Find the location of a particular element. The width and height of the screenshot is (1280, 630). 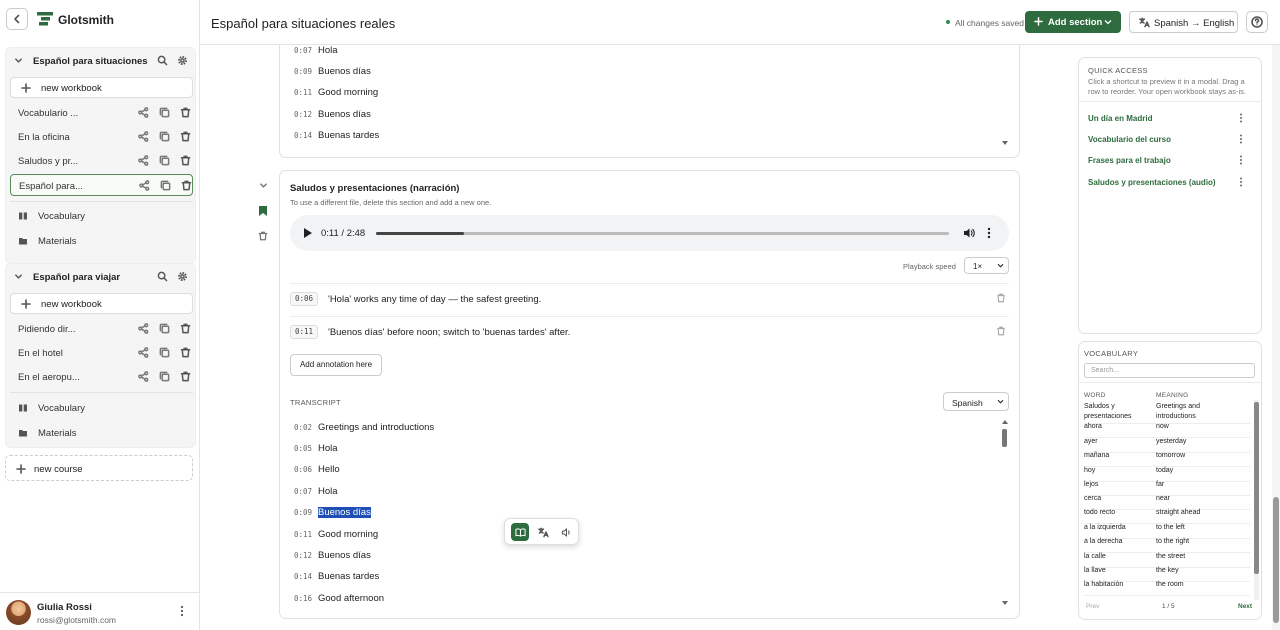

vocabulary-word: ayer is located at coordinates (1118, 442).